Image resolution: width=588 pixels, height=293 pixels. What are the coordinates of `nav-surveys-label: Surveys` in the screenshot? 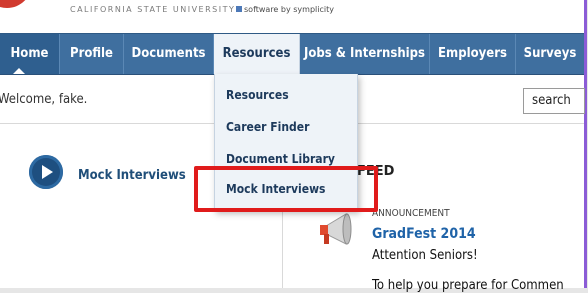 It's located at (550, 53).